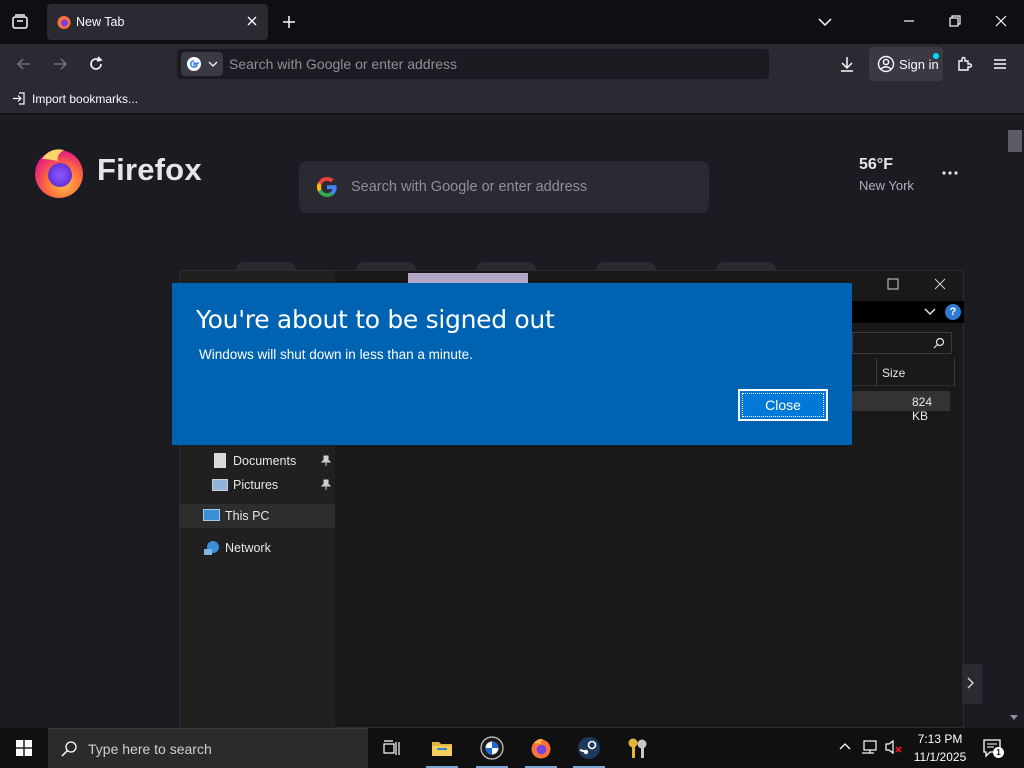  What do you see at coordinates (375, 319) in the screenshot?
I see `dialog-title: You're about to be signed out` at bounding box center [375, 319].